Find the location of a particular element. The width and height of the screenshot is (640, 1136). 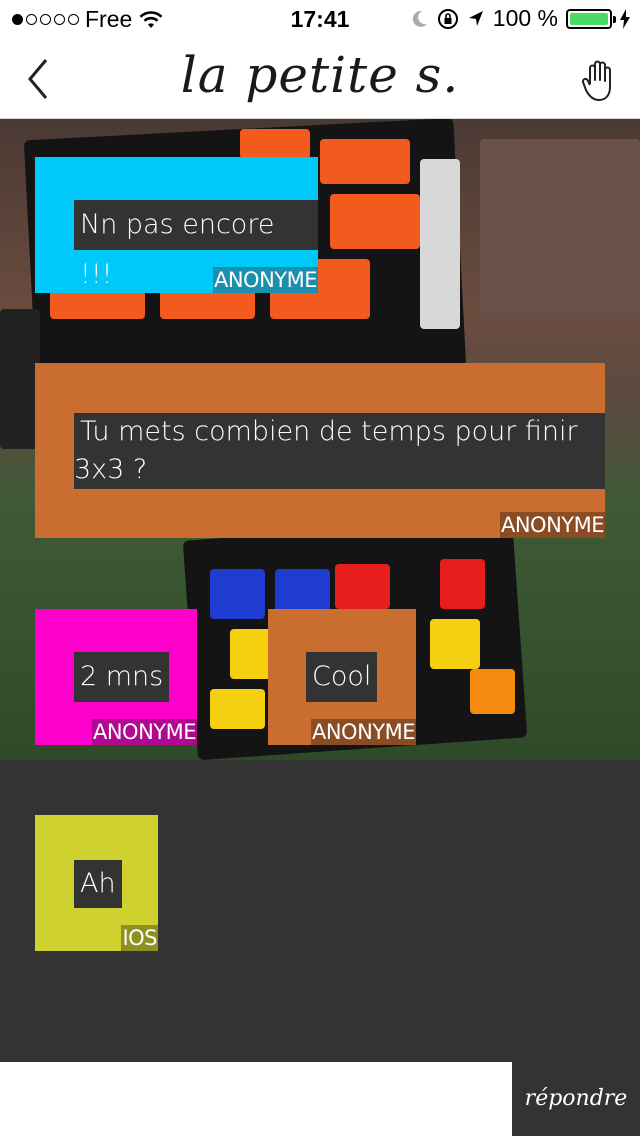

message-card: Nn pas encore !!! ANONYME is located at coordinates (176, 225).